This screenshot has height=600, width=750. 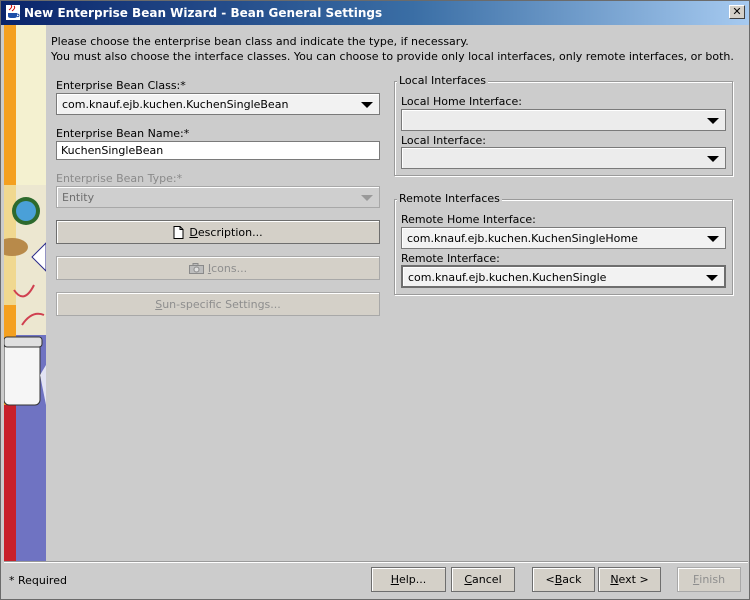 I want to click on local-interface-label: Local Interface:, so click(x=443, y=140).